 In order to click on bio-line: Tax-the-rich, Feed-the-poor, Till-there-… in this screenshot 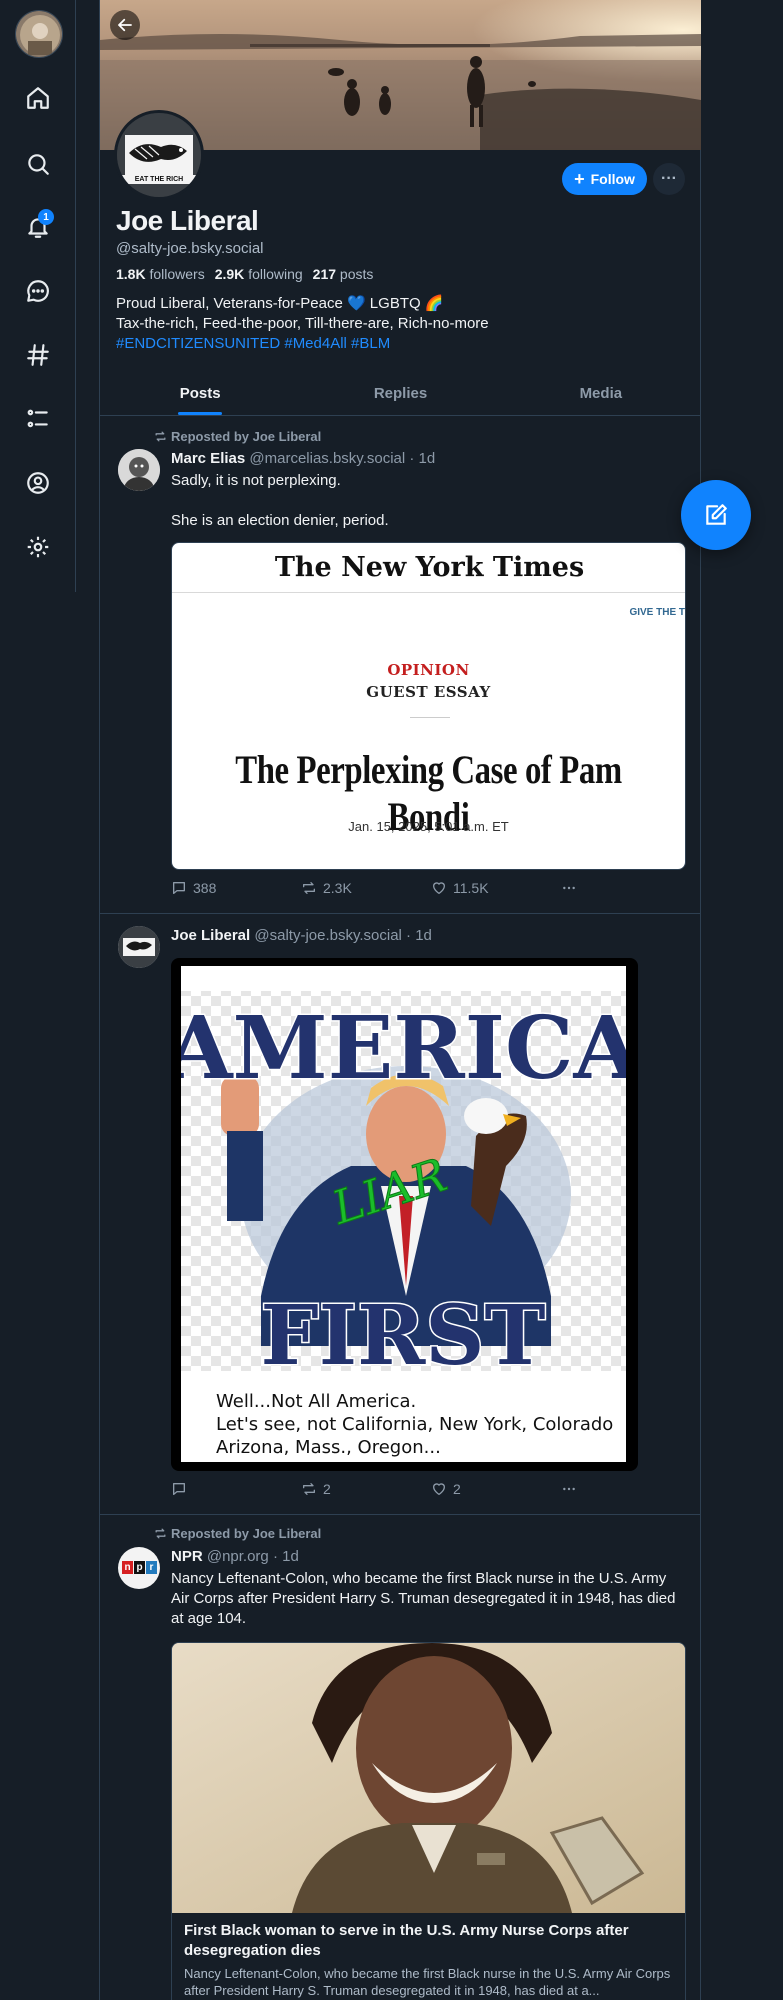, I will do `click(302, 323)`.